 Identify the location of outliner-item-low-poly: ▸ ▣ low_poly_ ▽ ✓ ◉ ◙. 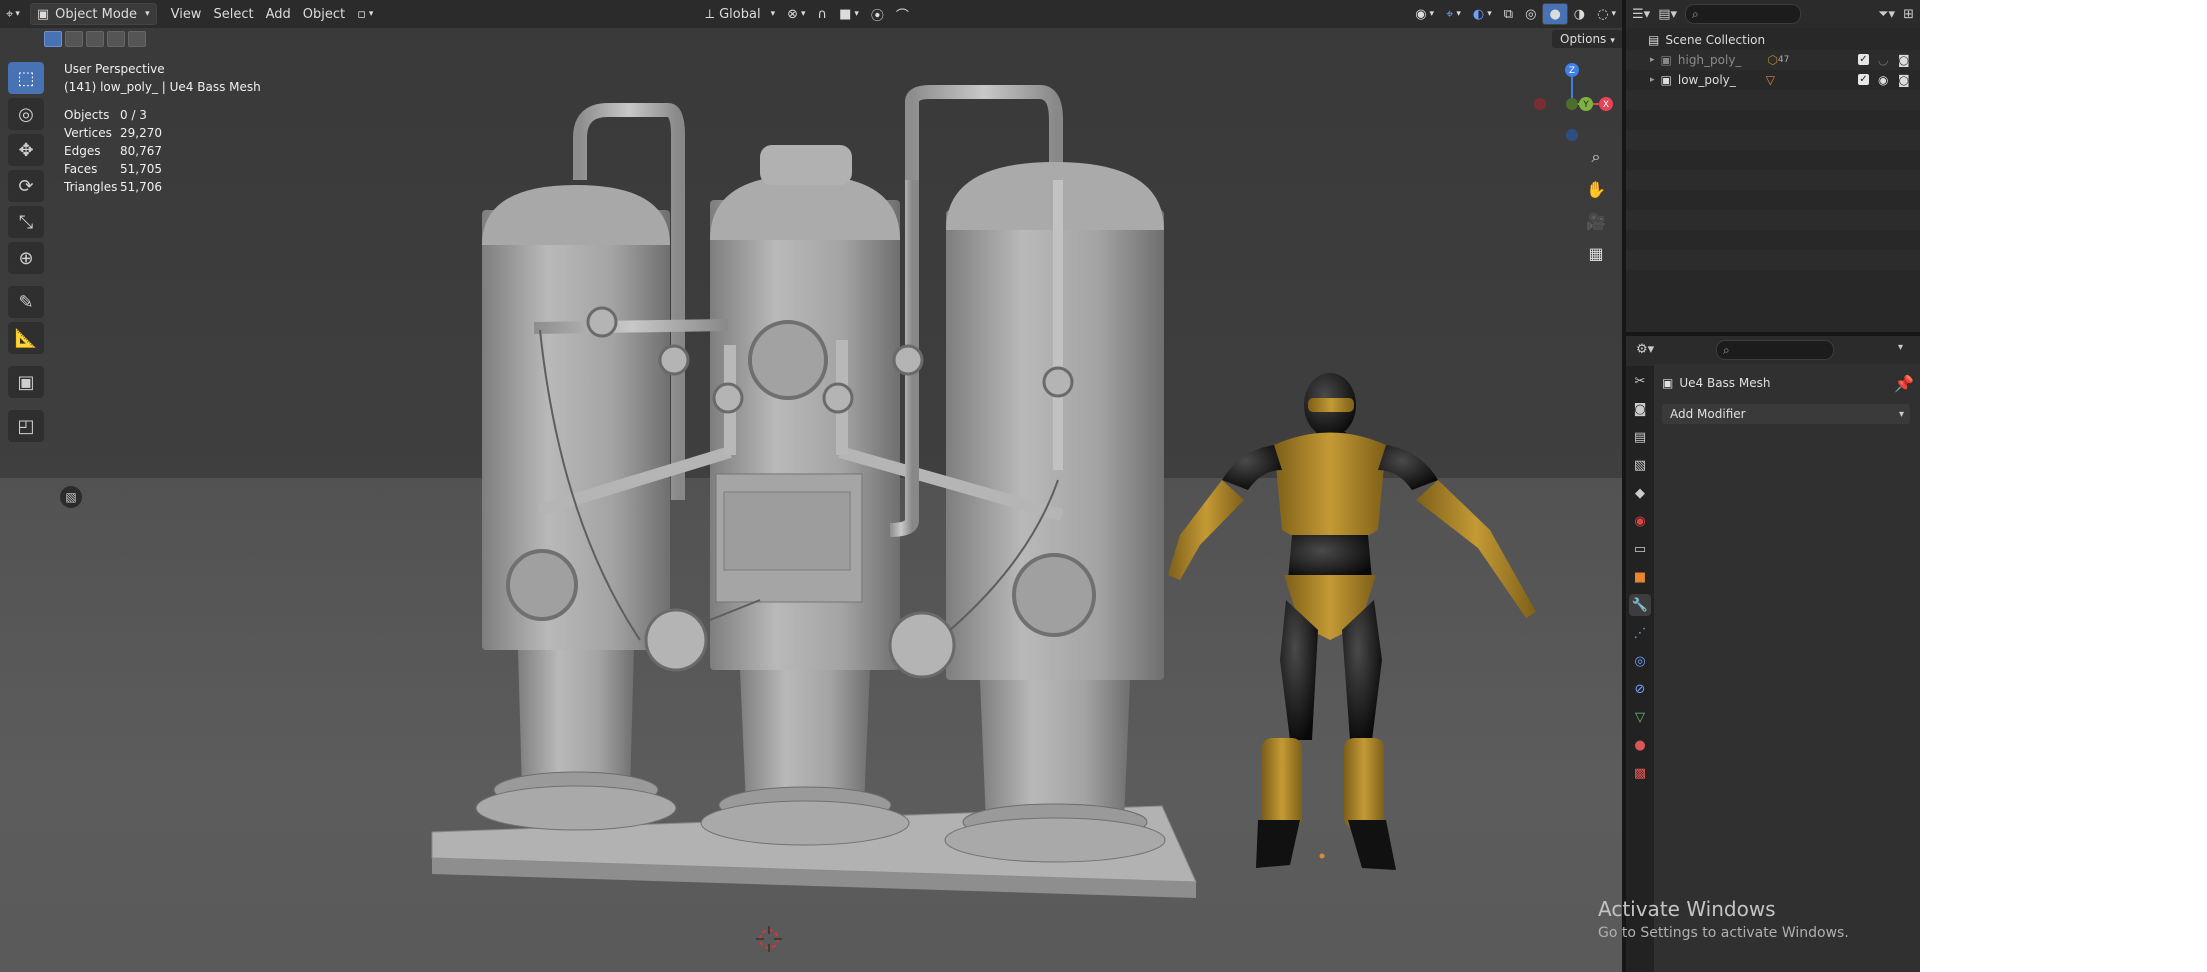
(1773, 80).